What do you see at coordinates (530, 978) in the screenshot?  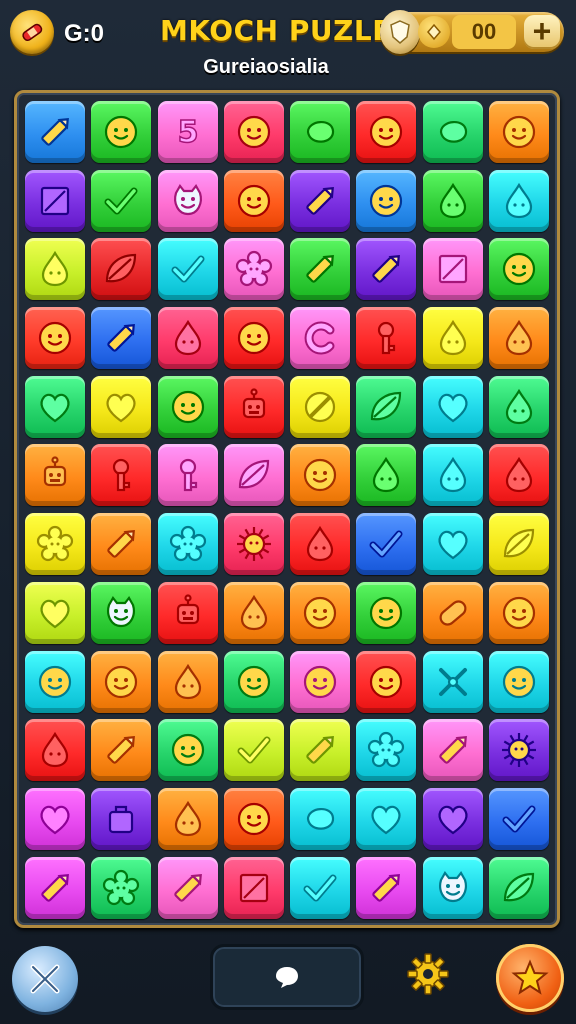 I see `star-button` at bounding box center [530, 978].